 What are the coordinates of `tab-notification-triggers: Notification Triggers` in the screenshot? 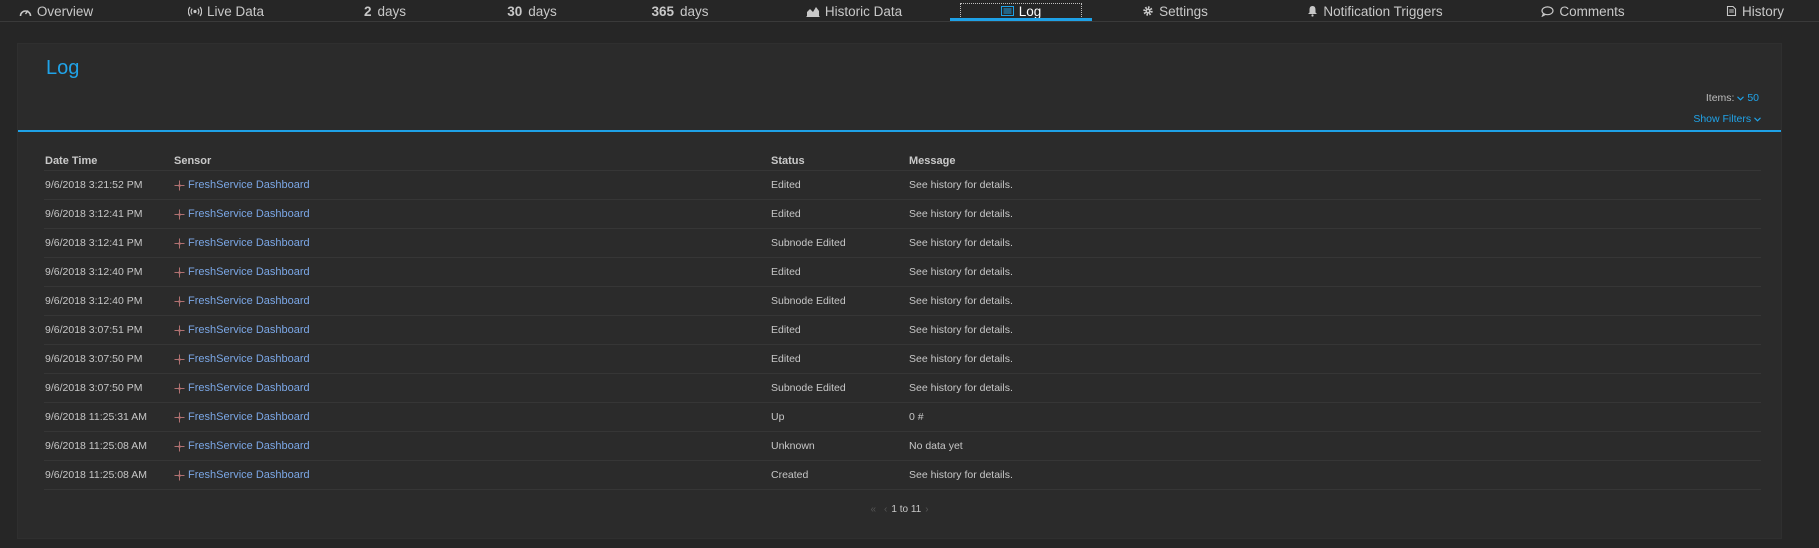 It's located at (1375, 11).